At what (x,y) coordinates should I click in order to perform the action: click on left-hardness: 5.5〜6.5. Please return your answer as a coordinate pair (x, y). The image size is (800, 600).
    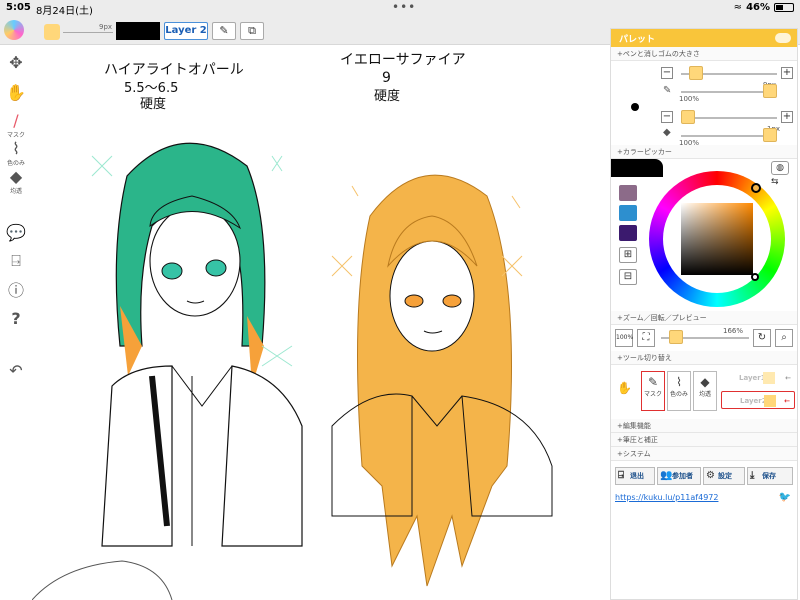
    Looking at the image, I should click on (151, 88).